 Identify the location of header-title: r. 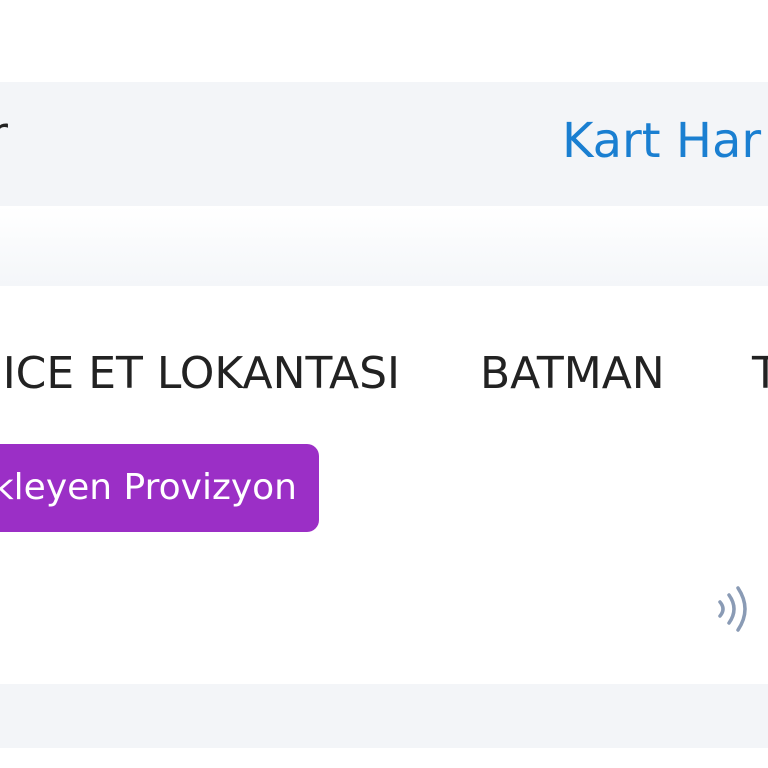
(4, 134).